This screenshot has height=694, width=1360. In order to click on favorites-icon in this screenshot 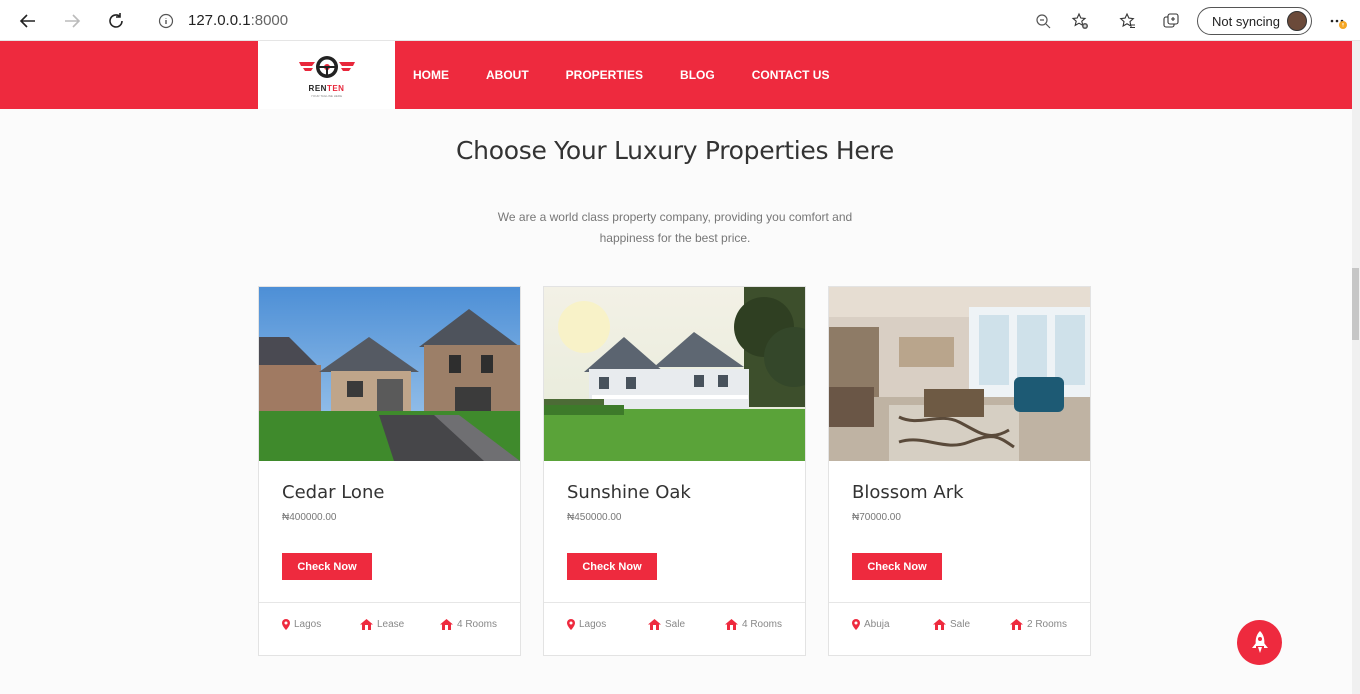, I will do `click(1127, 21)`.